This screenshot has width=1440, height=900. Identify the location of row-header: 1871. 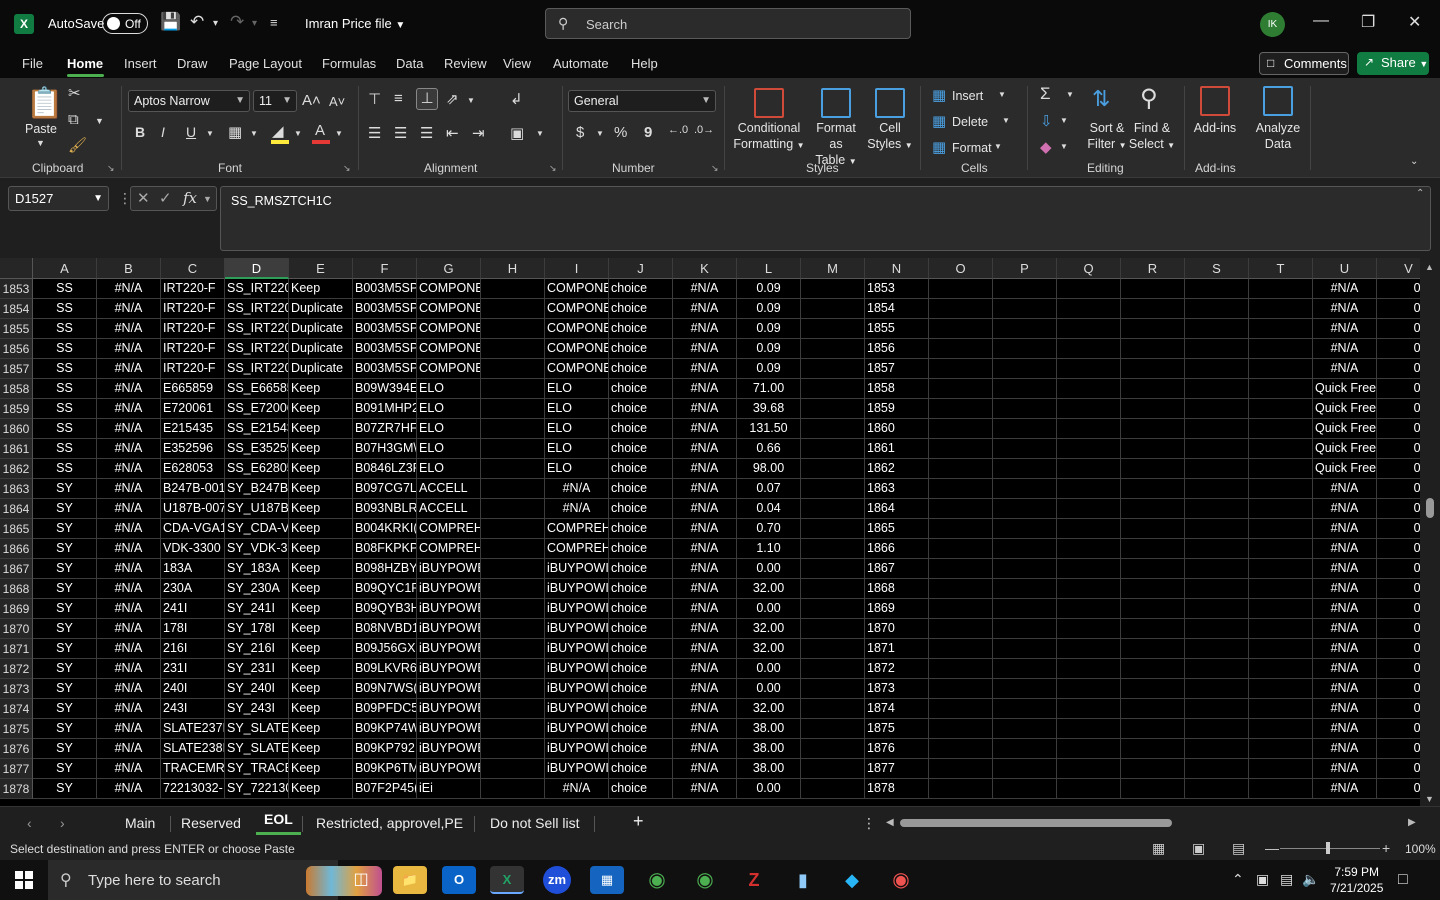
(16, 649).